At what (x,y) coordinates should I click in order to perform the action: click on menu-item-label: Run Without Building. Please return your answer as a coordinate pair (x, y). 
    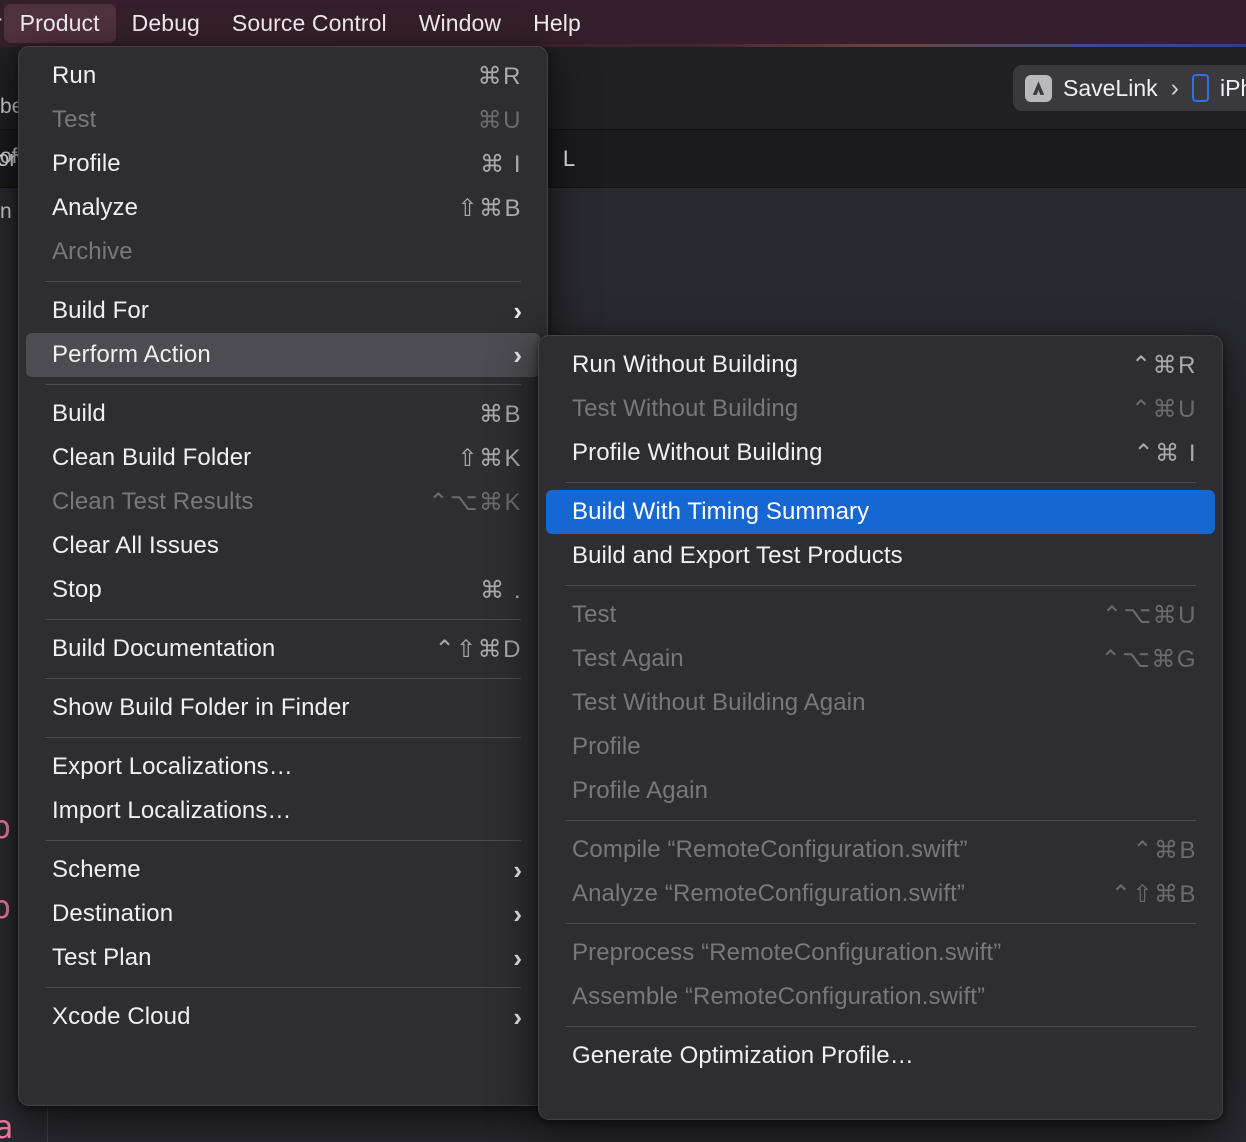
    Looking at the image, I should click on (685, 364).